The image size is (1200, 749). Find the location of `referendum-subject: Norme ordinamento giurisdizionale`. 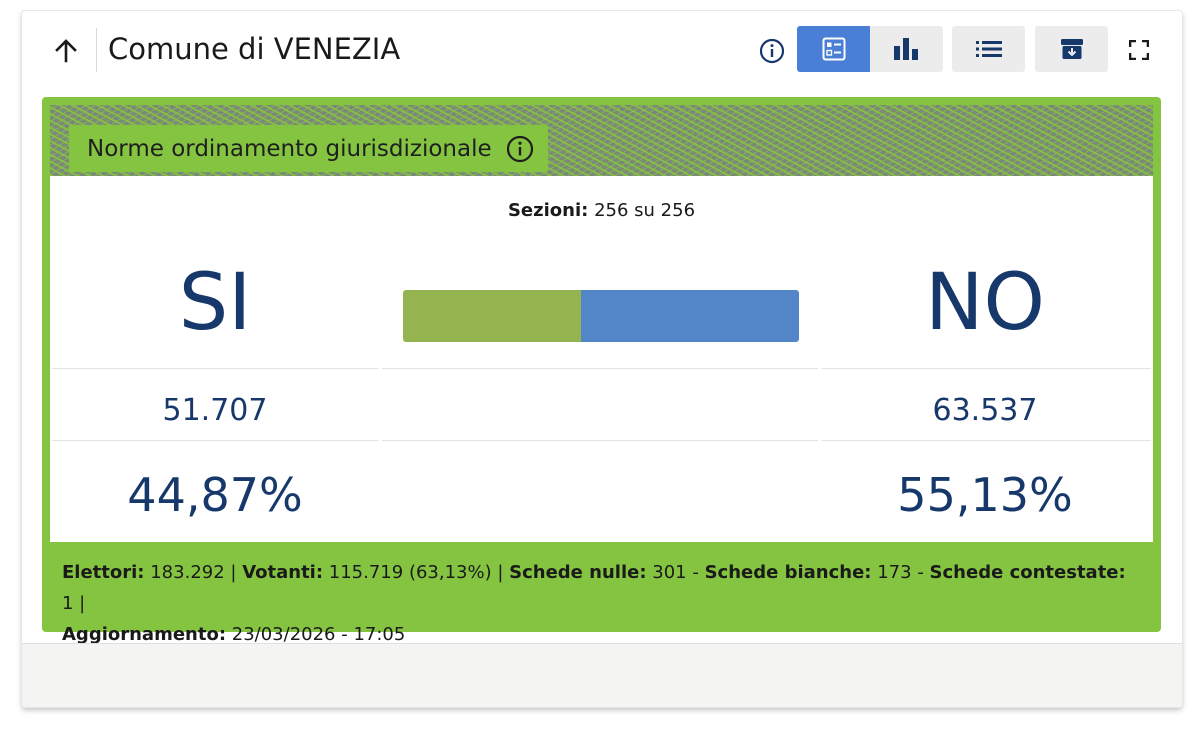

referendum-subject: Norme ordinamento giurisdizionale is located at coordinates (308, 148).